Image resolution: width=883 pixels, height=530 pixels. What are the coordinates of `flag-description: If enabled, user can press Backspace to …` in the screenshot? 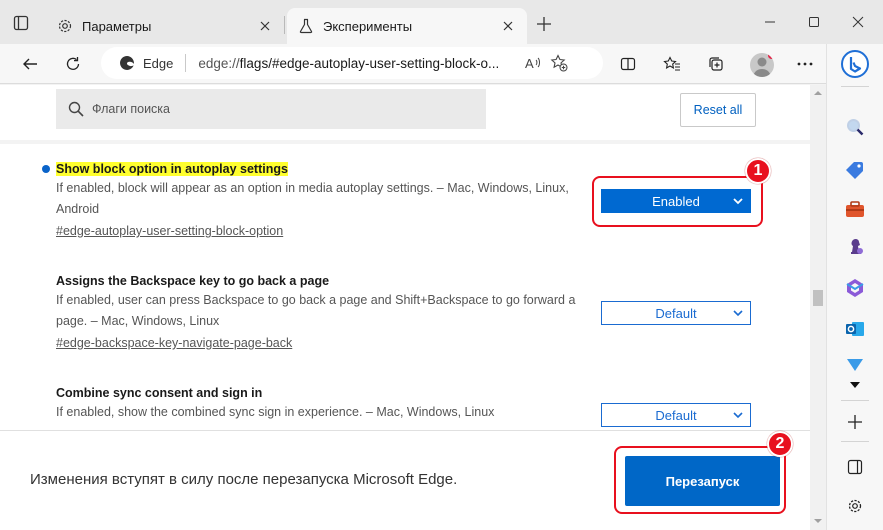 It's located at (316, 310).